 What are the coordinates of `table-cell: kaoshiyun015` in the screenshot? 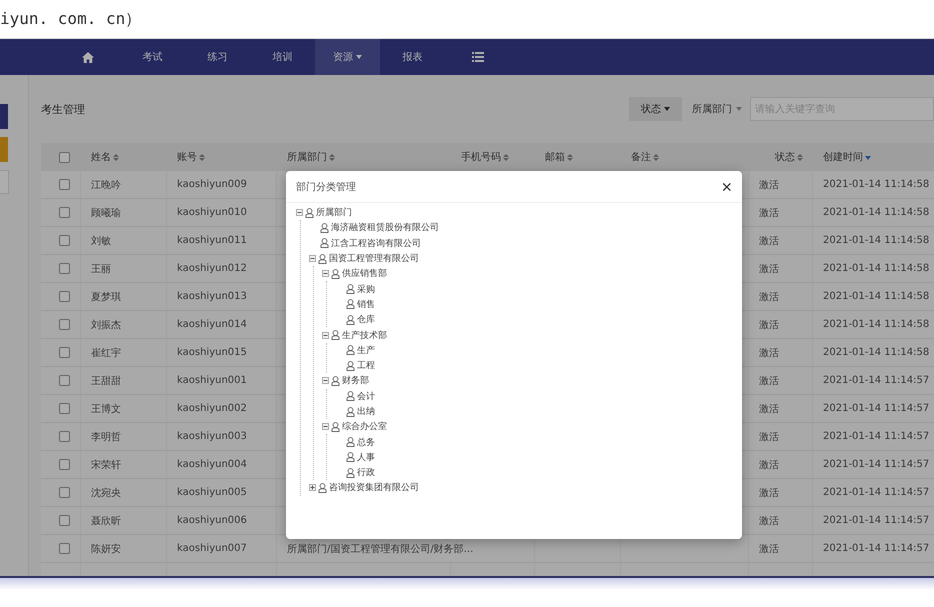 It's located at (222, 353).